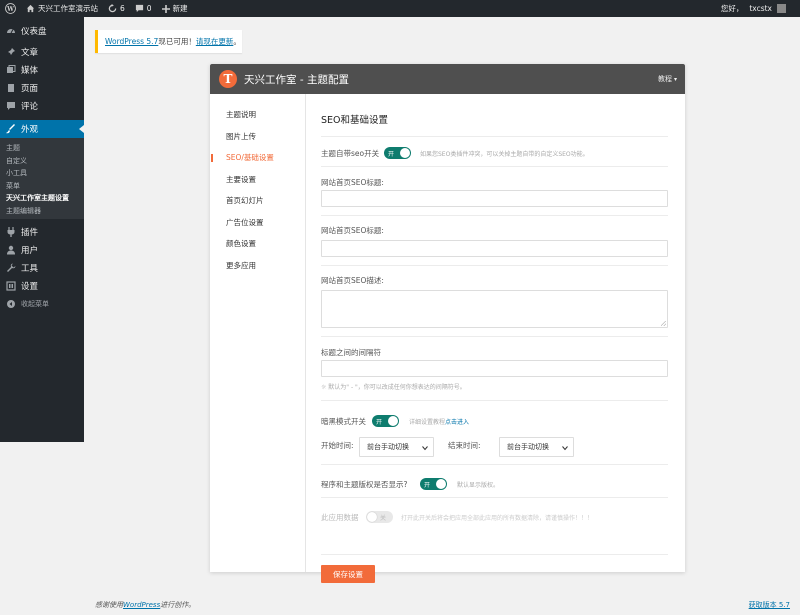  Describe the element at coordinates (180, 8) in the screenshot. I see `new-label: 新建` at that location.